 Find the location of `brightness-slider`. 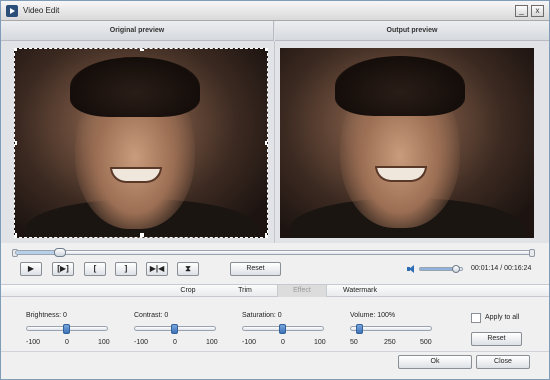

brightness-slider is located at coordinates (67, 329).